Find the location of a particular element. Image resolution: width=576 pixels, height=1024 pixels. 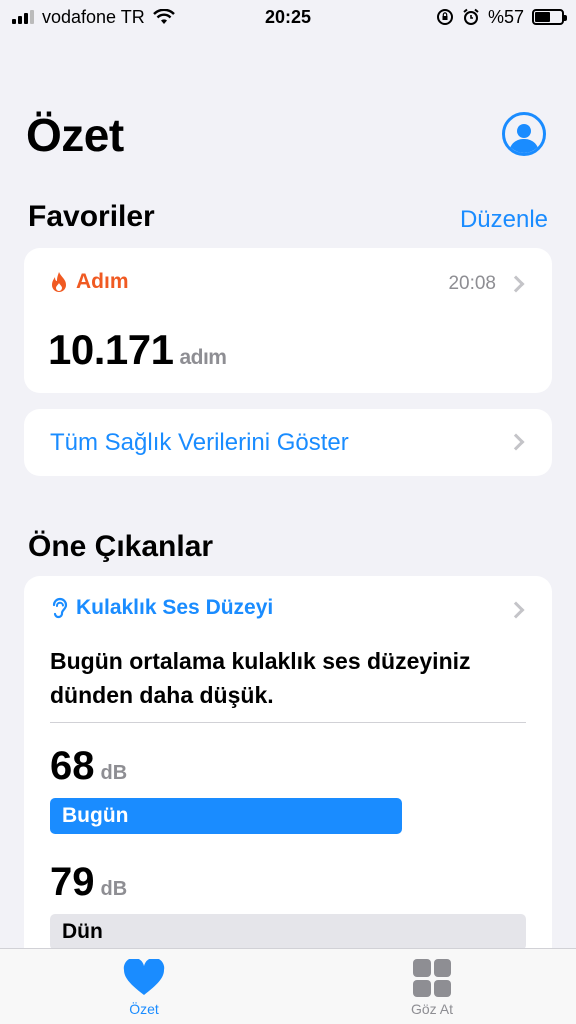

today-bar: Bugün is located at coordinates (226, 816).